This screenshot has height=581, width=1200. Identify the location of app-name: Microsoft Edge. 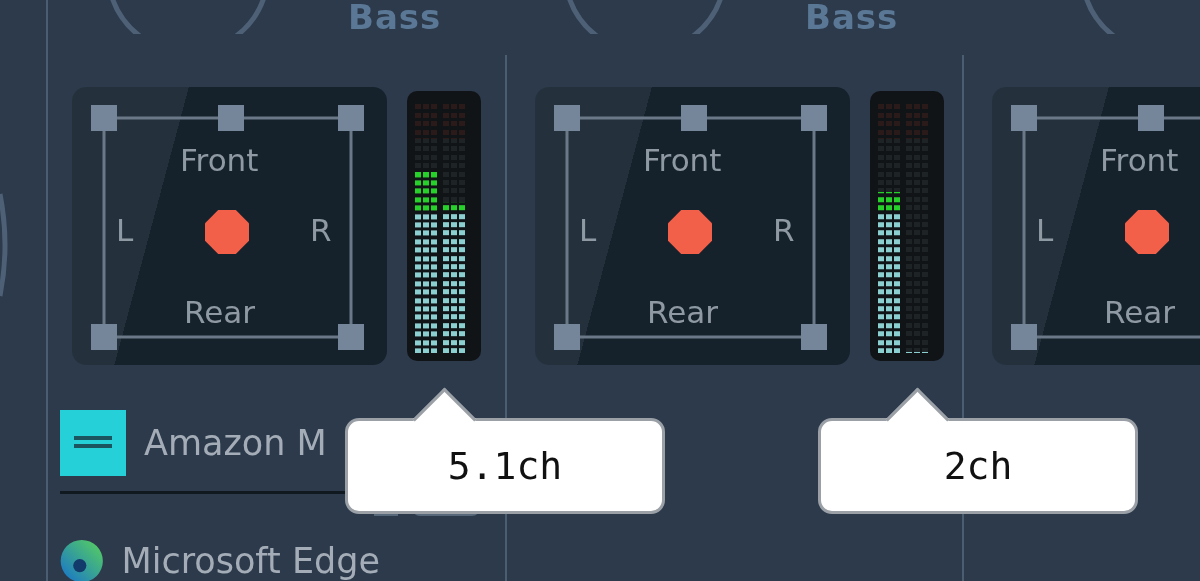
(250, 561).